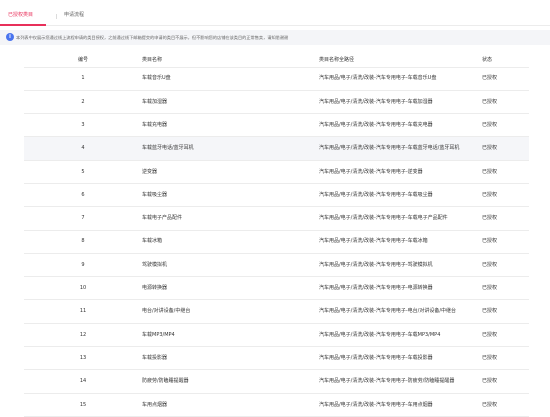  I want to click on cell-category-name: 车载音乐U盘, so click(230, 79).